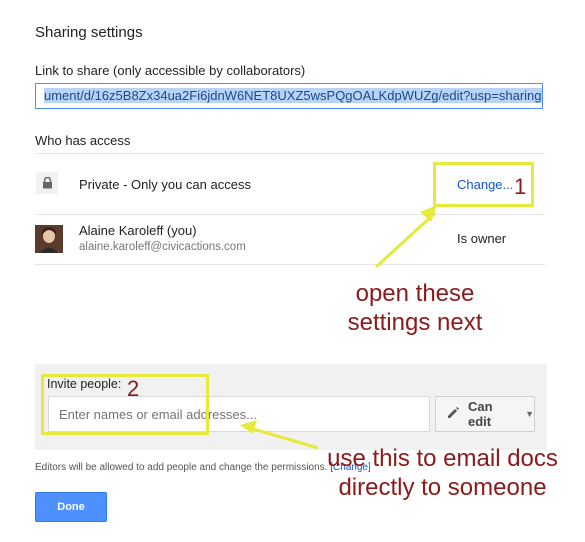  Describe the element at coordinates (415, 322) in the screenshot. I see `annotation-text-1-line2: settings next` at that location.